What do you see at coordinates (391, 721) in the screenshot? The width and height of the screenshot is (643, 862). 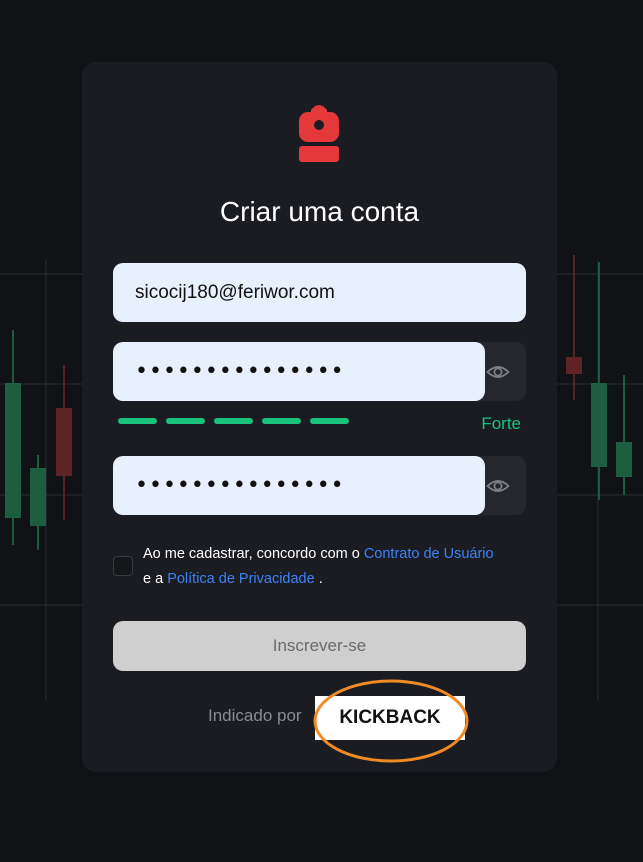 I see `highlight-ring` at bounding box center [391, 721].